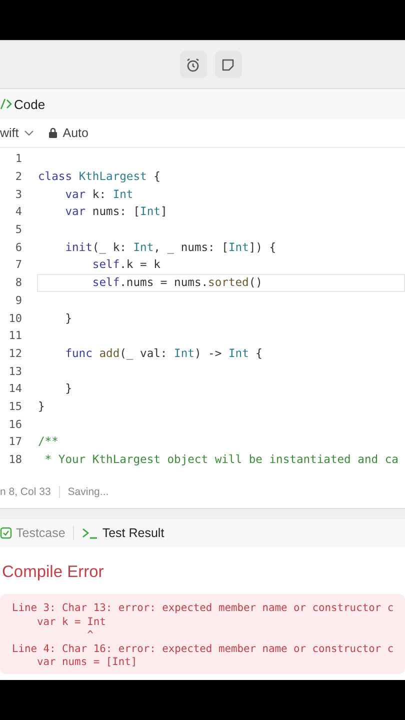 The image size is (405, 720). Describe the element at coordinates (123, 533) in the screenshot. I see `panel-tab: Test Result` at that location.